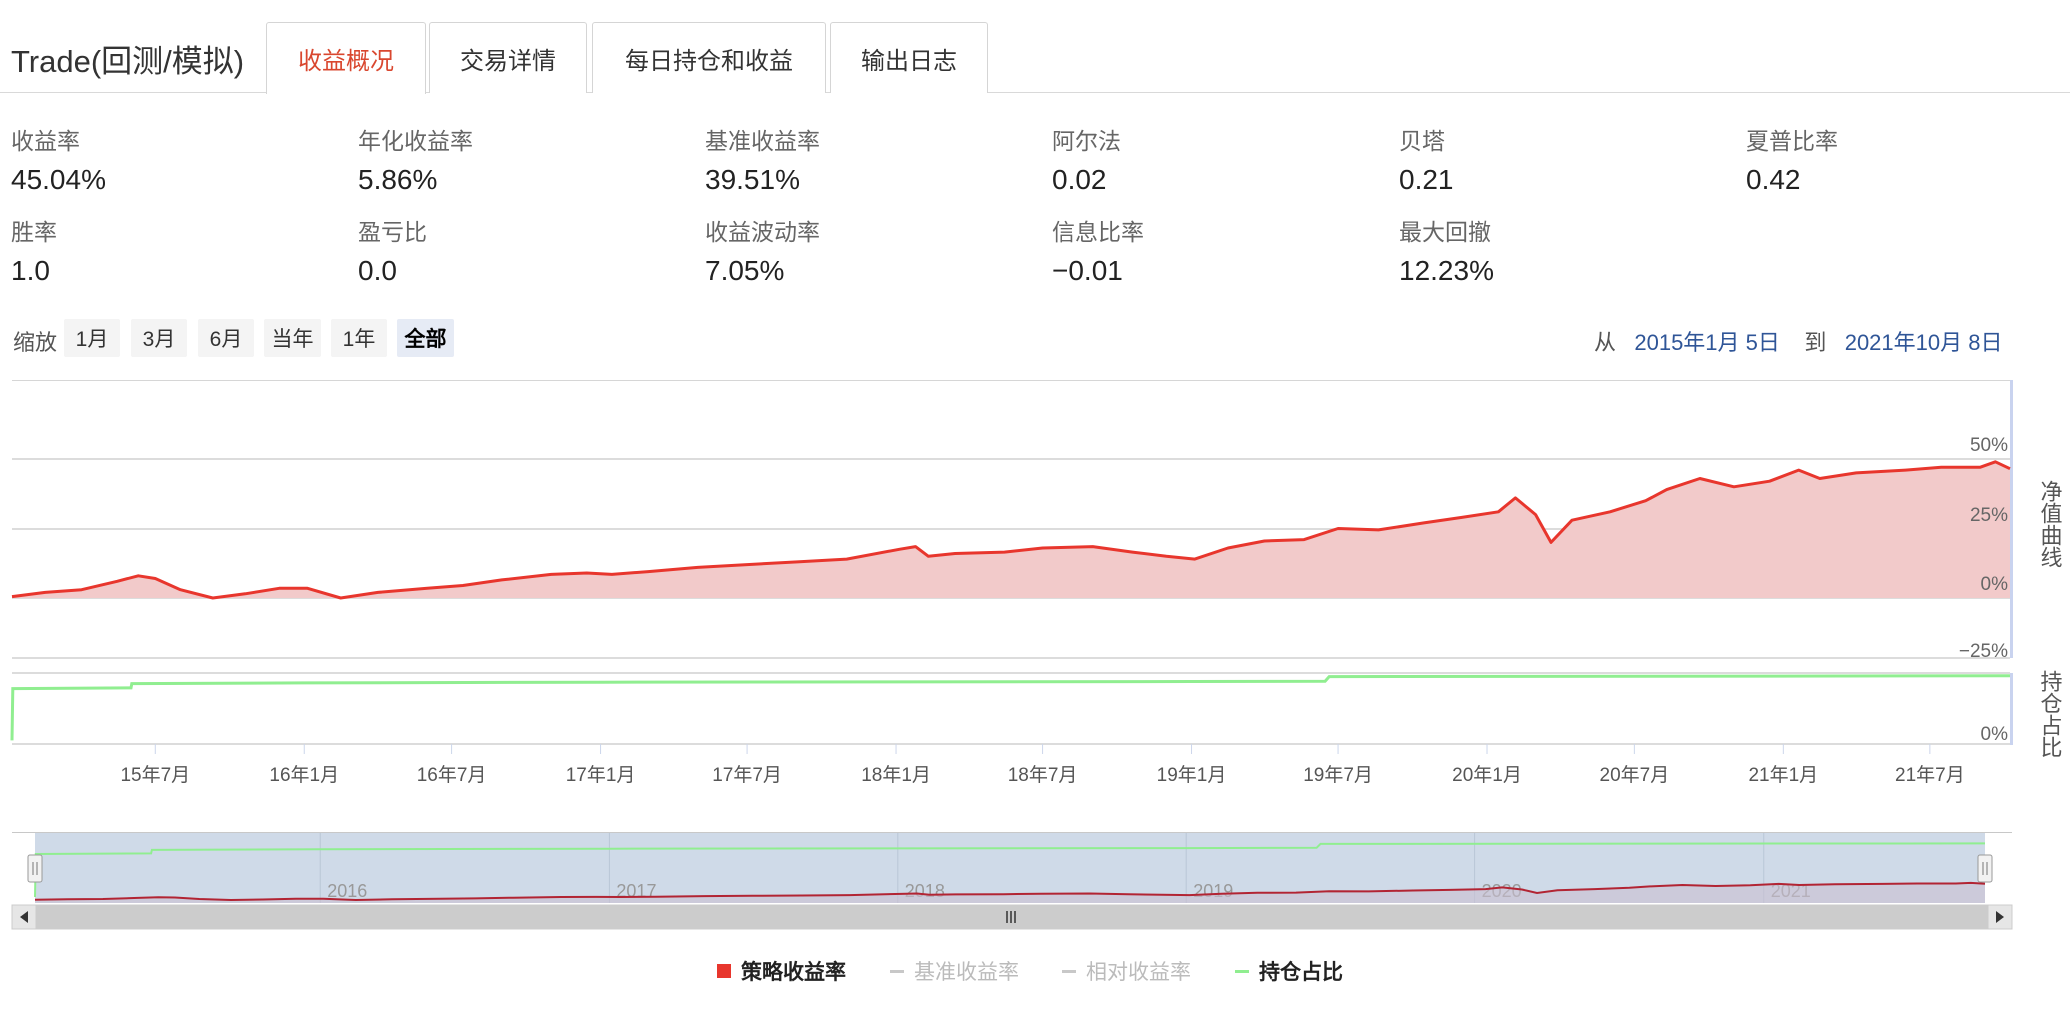 The image size is (2070, 1012). What do you see at coordinates (1426, 179) in the screenshot?
I see `metric-value: 0.21` at bounding box center [1426, 179].